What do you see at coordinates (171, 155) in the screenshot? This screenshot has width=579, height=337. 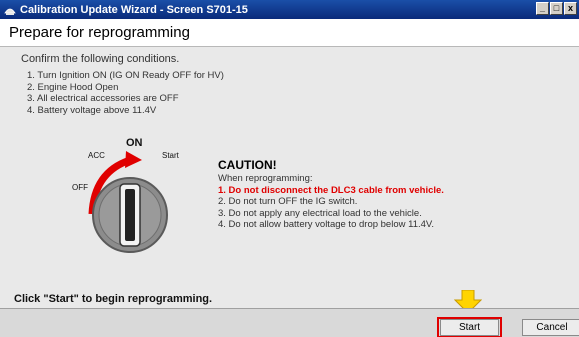 I see `ignition-label-start: Start` at bounding box center [171, 155].